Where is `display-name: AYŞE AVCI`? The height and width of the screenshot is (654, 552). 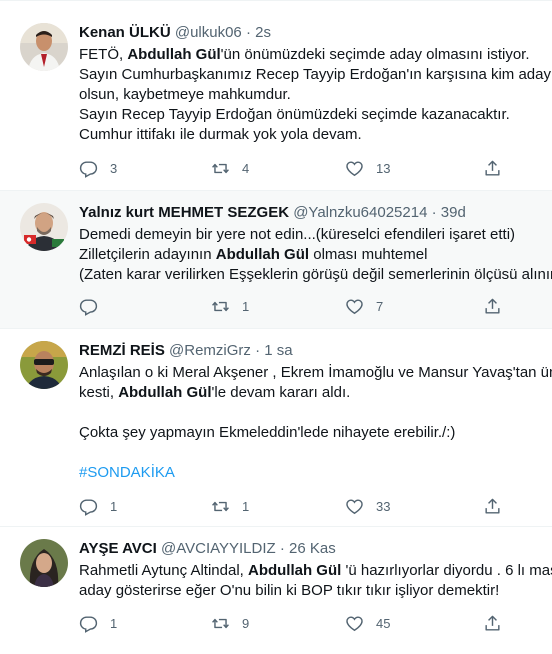 display-name: AYŞE AVCI is located at coordinates (118, 548).